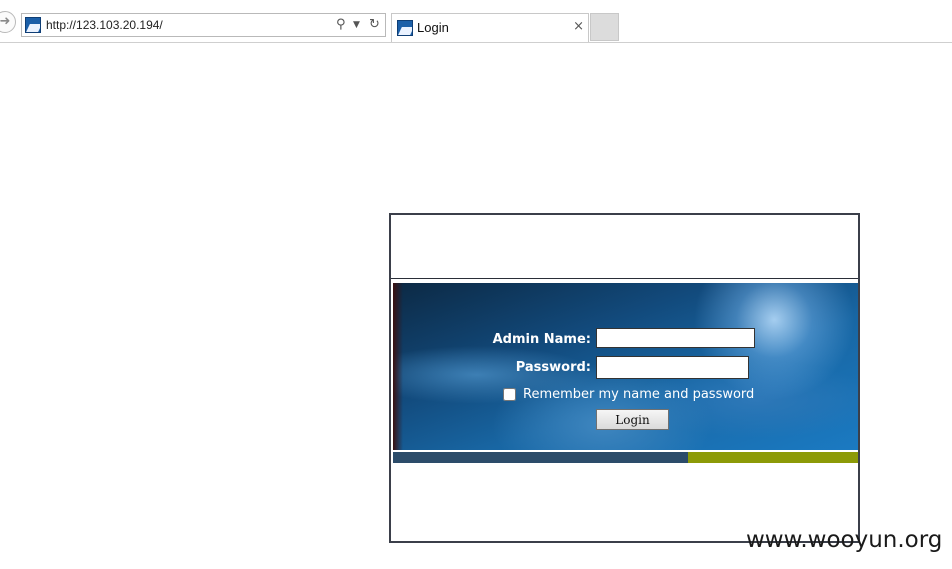  I want to click on search-icon: ⚲, so click(341, 25).